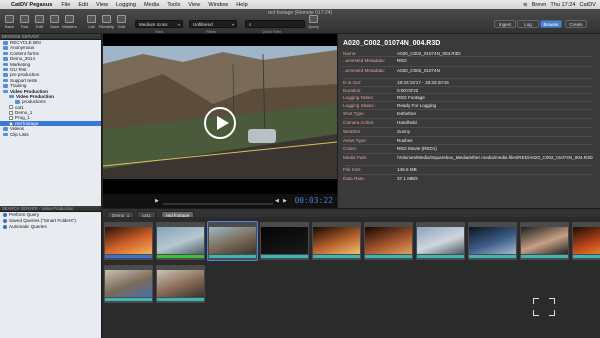  I want to click on quick-filter-input: ⌕, so click(275, 24).